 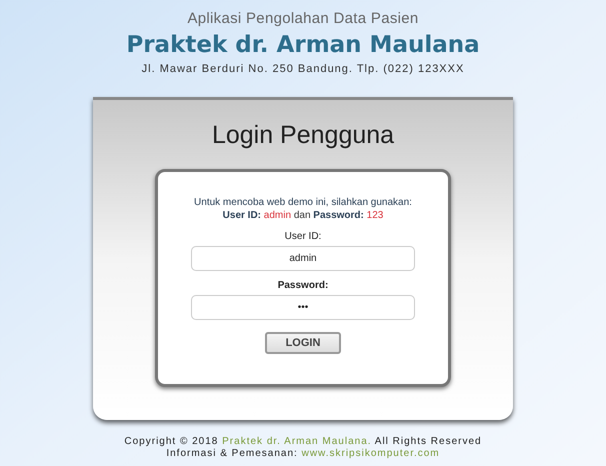 What do you see at coordinates (303, 215) in the screenshot?
I see `demo-credentials: User ID: admin dan Password: 123` at bounding box center [303, 215].